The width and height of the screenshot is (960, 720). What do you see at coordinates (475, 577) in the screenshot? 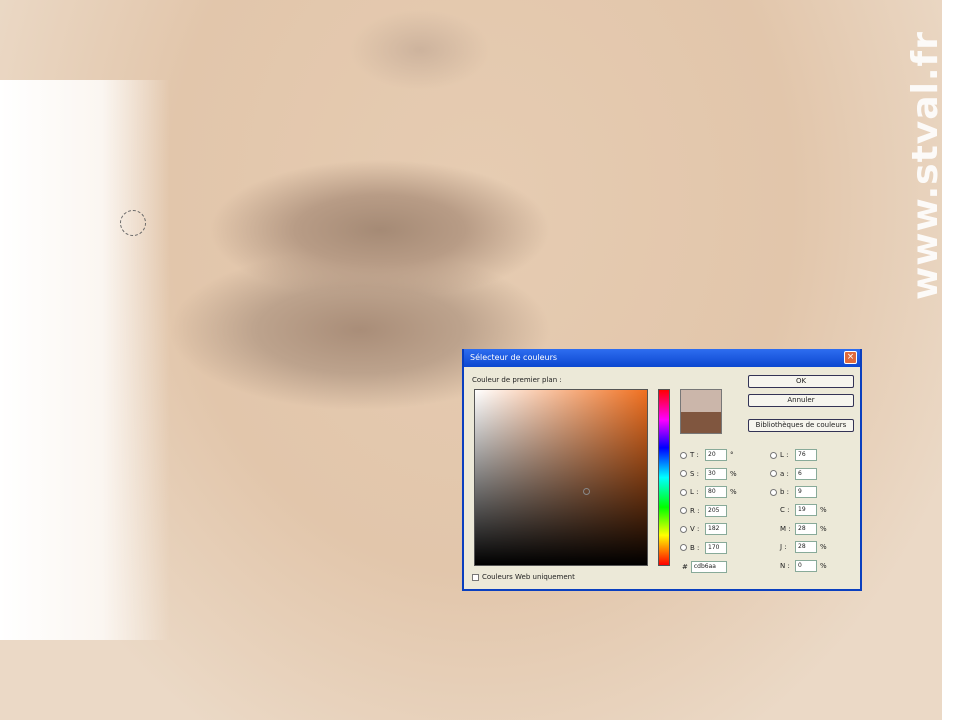
I see `web-only-checkbox` at bounding box center [475, 577].